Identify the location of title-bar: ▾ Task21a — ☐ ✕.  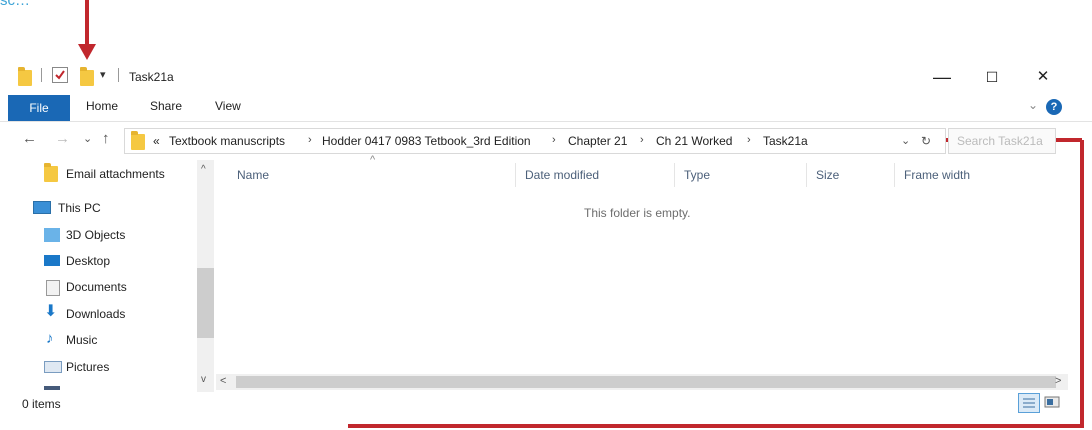
(546, 77).